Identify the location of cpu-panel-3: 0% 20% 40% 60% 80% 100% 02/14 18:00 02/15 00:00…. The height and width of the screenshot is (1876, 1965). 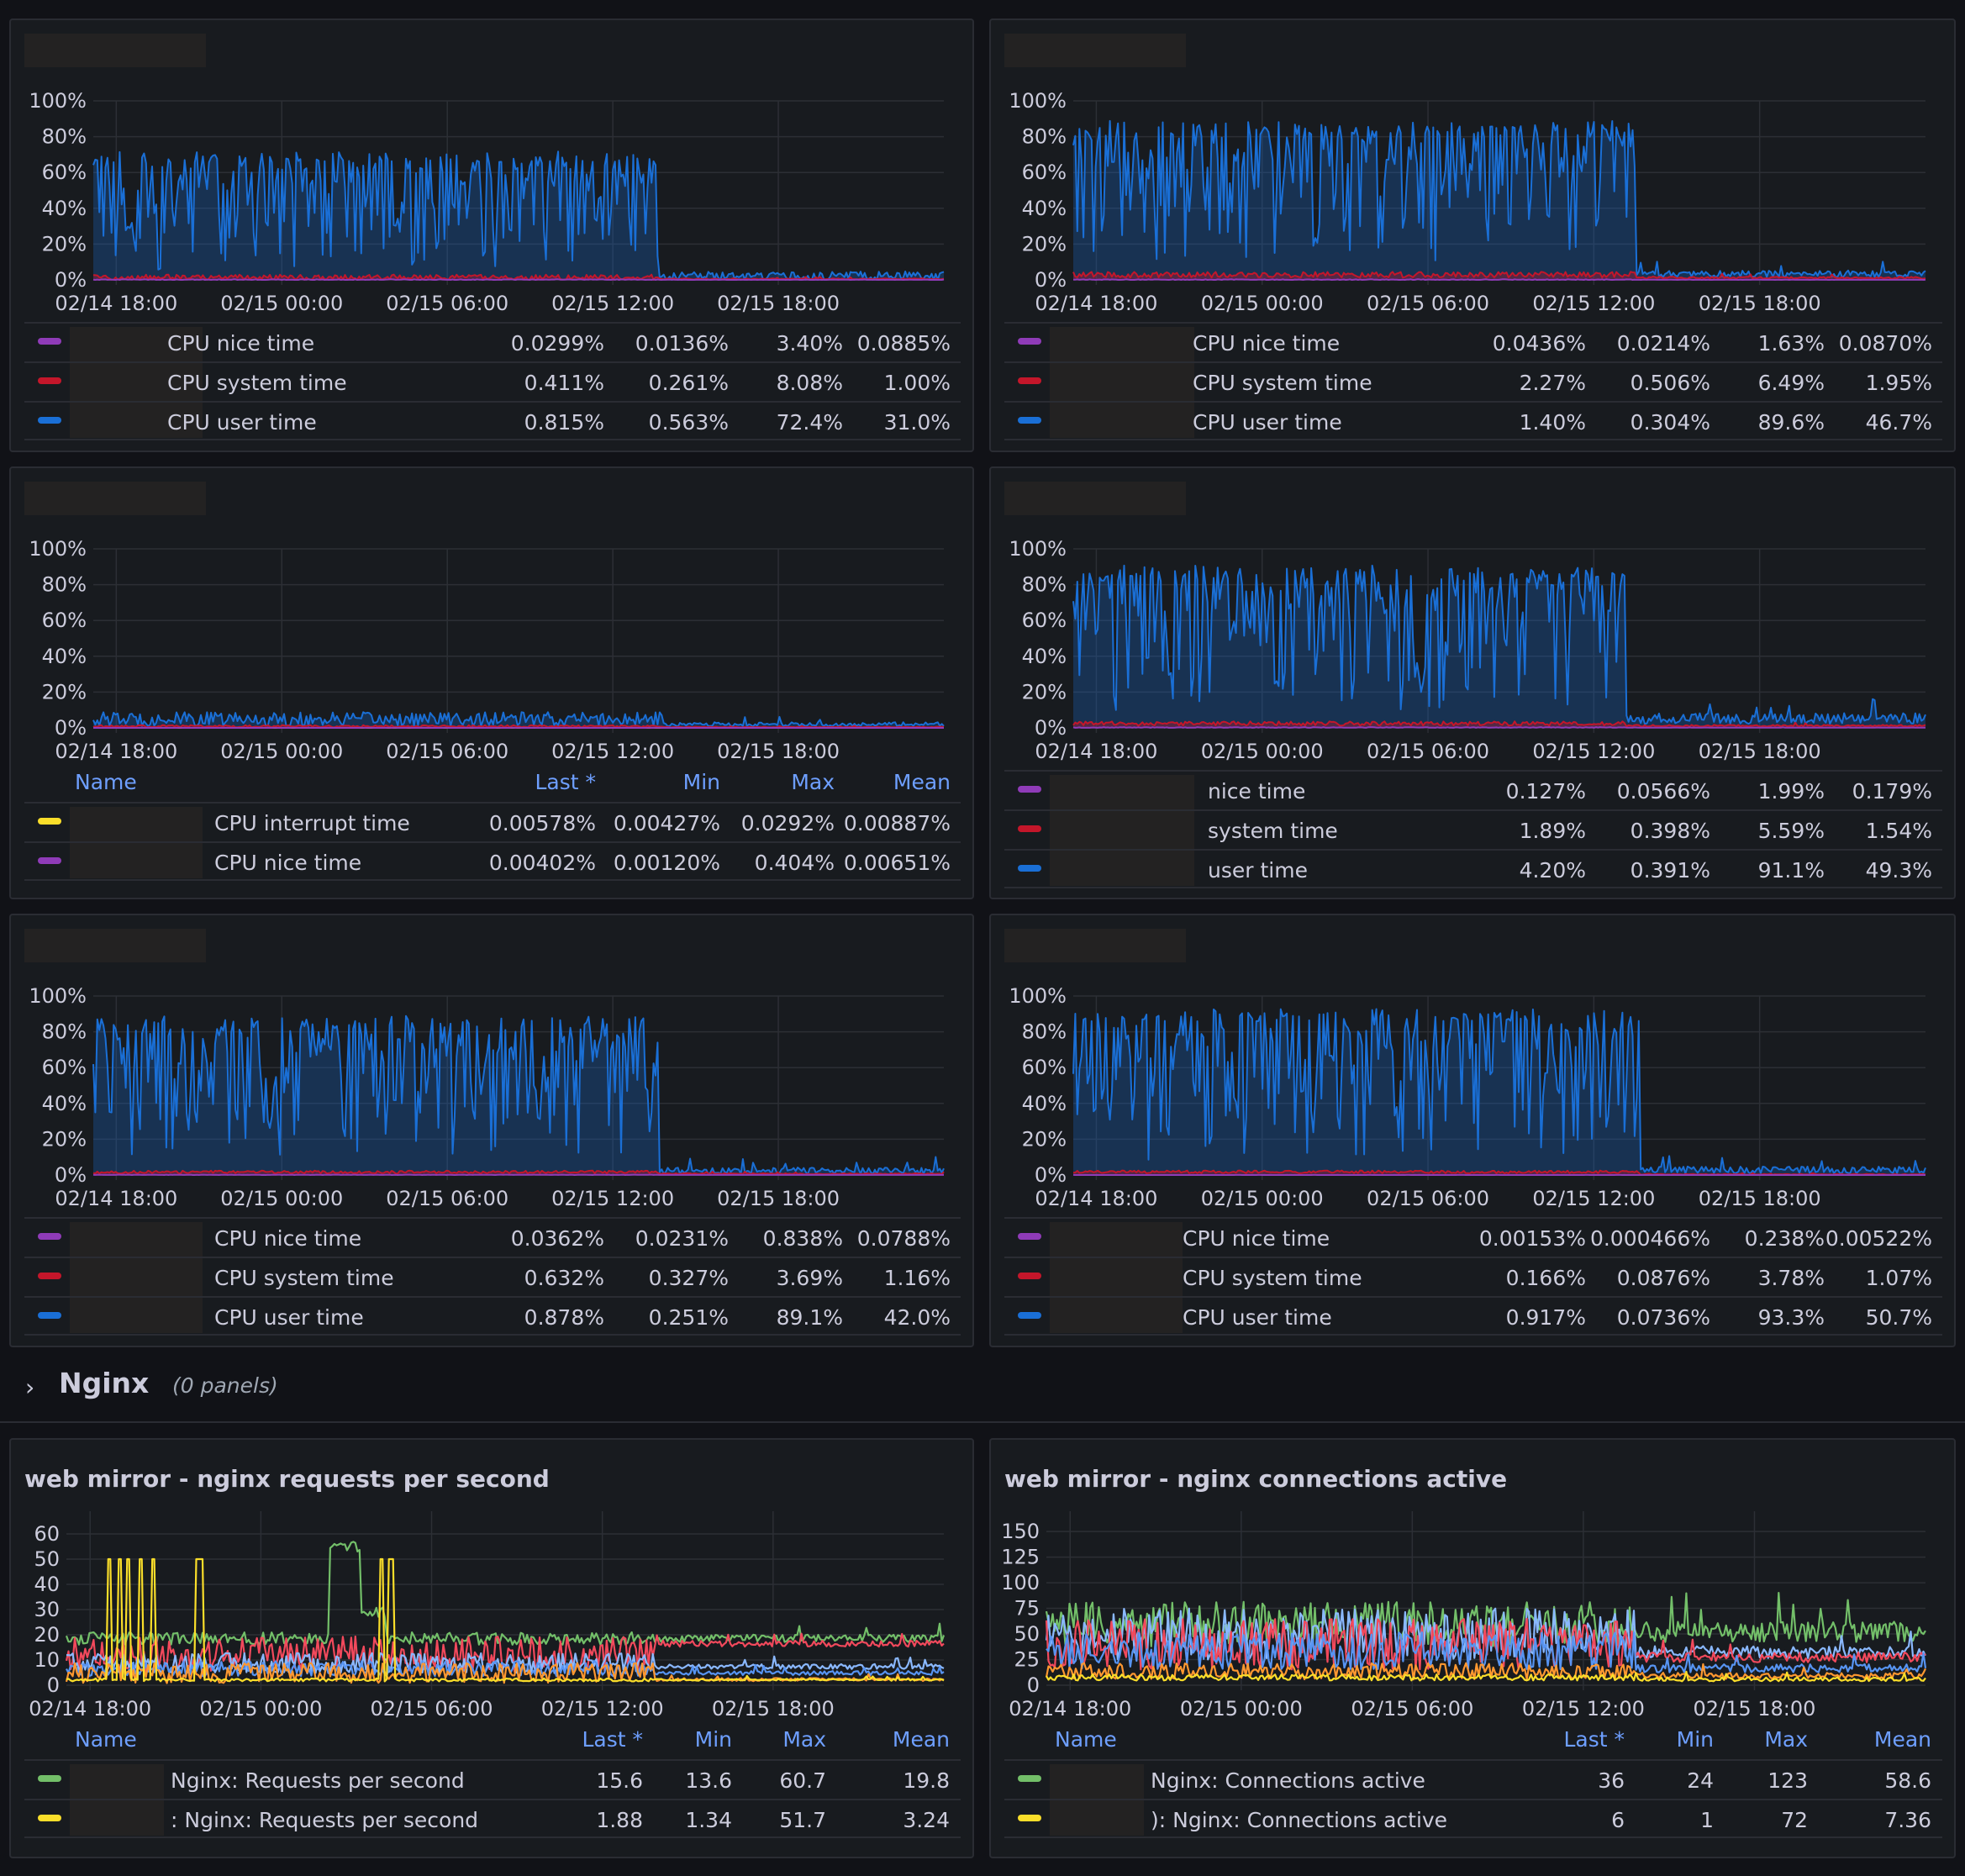
(492, 682).